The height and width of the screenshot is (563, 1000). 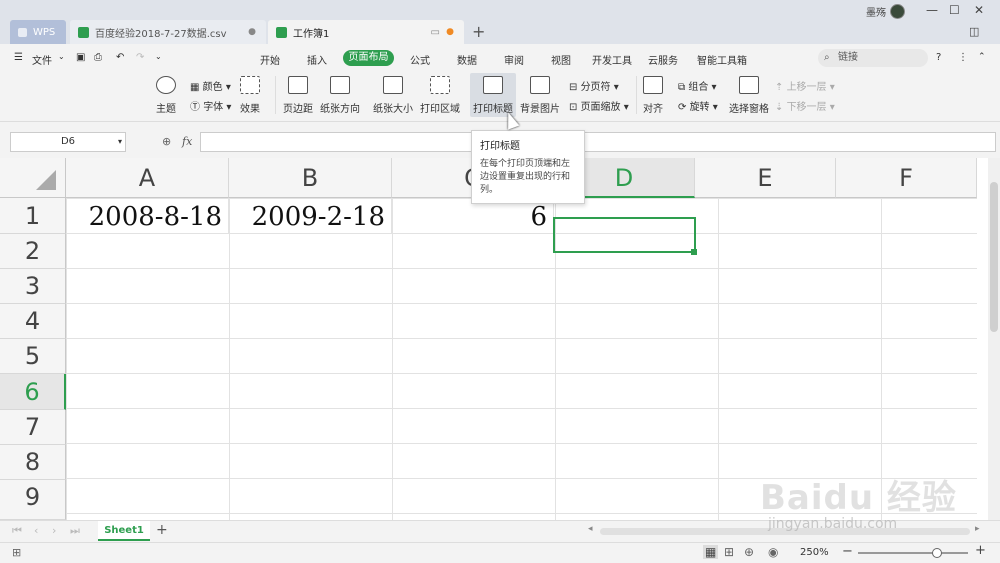 What do you see at coordinates (805, 105) in the screenshot?
I see `send-backward-button: ⇣ 下移一层 ▾` at bounding box center [805, 105].